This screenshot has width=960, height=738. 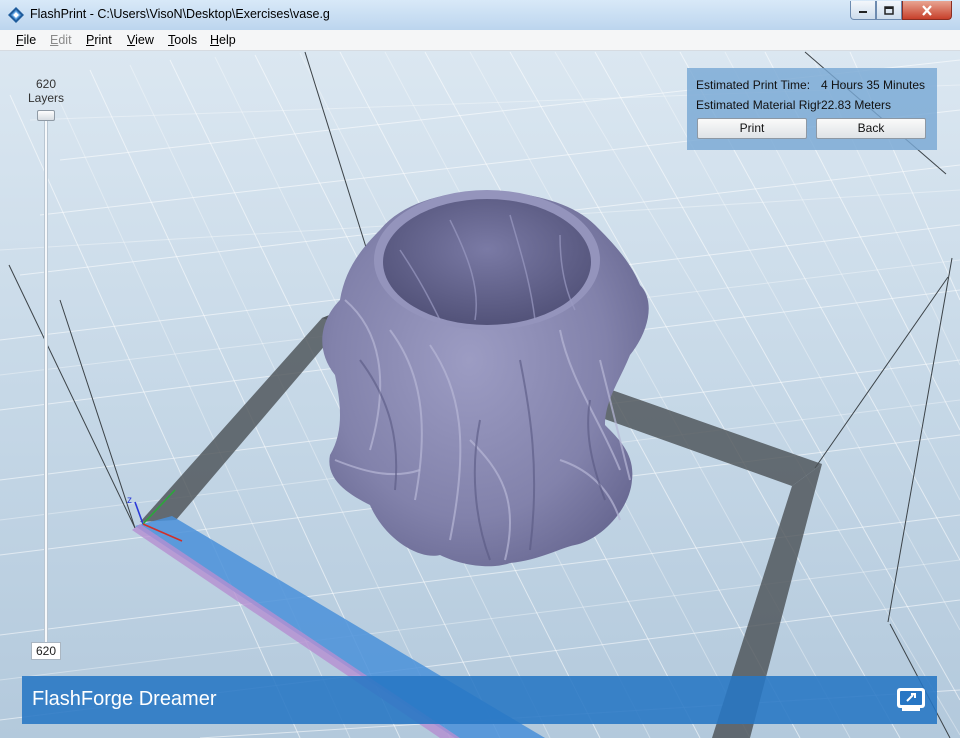 What do you see at coordinates (46, 115) in the screenshot?
I see `layer-slider-thumb` at bounding box center [46, 115].